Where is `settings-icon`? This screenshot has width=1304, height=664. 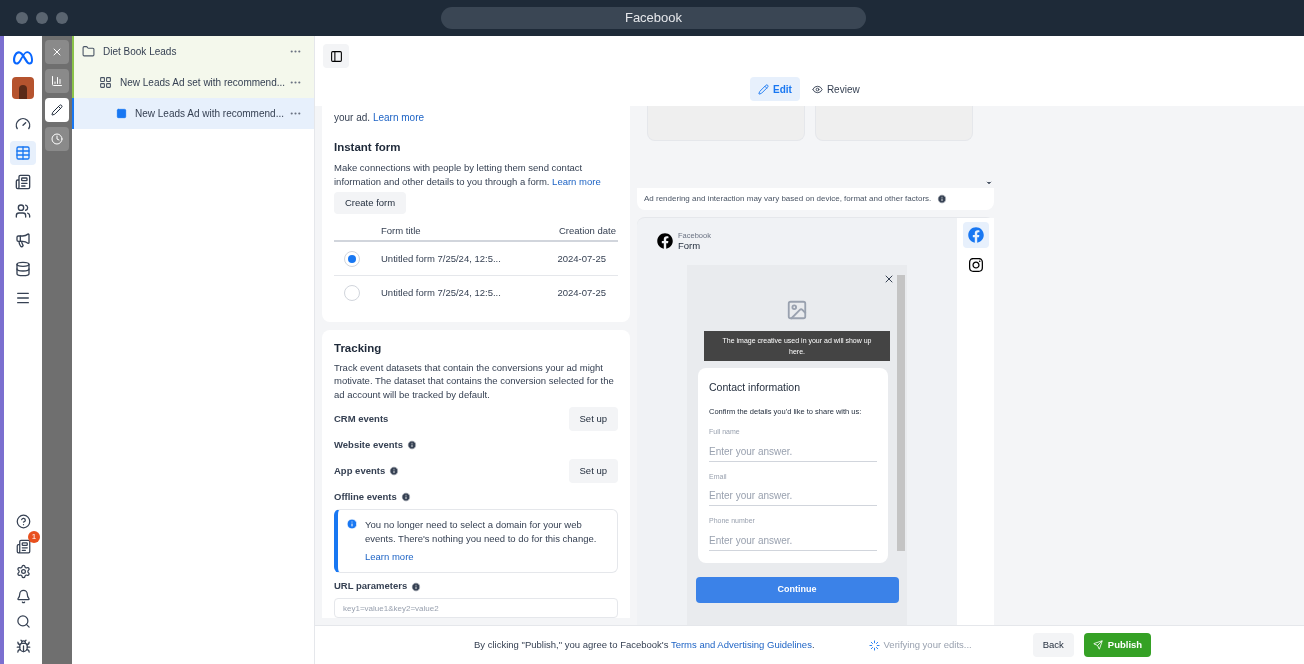
settings-icon is located at coordinates (23, 571).